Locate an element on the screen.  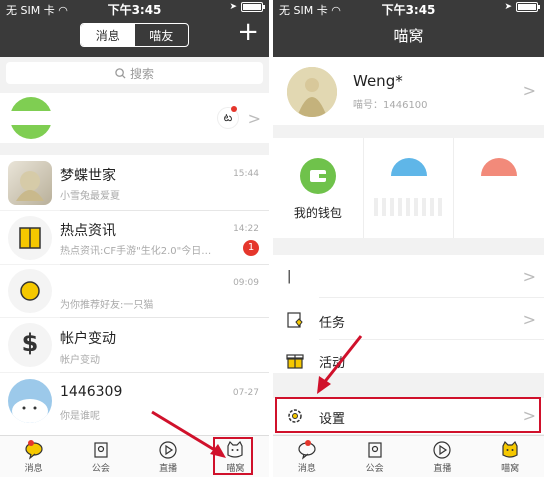
friend-icon is located at coordinates (30, 291).